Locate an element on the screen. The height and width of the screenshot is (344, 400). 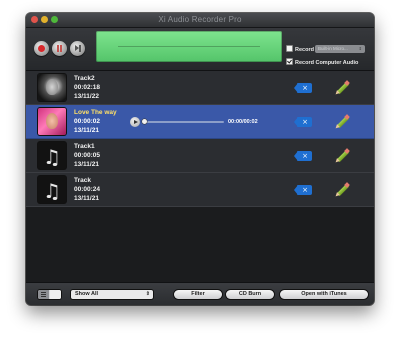
pause-icon is located at coordinates (58, 48).